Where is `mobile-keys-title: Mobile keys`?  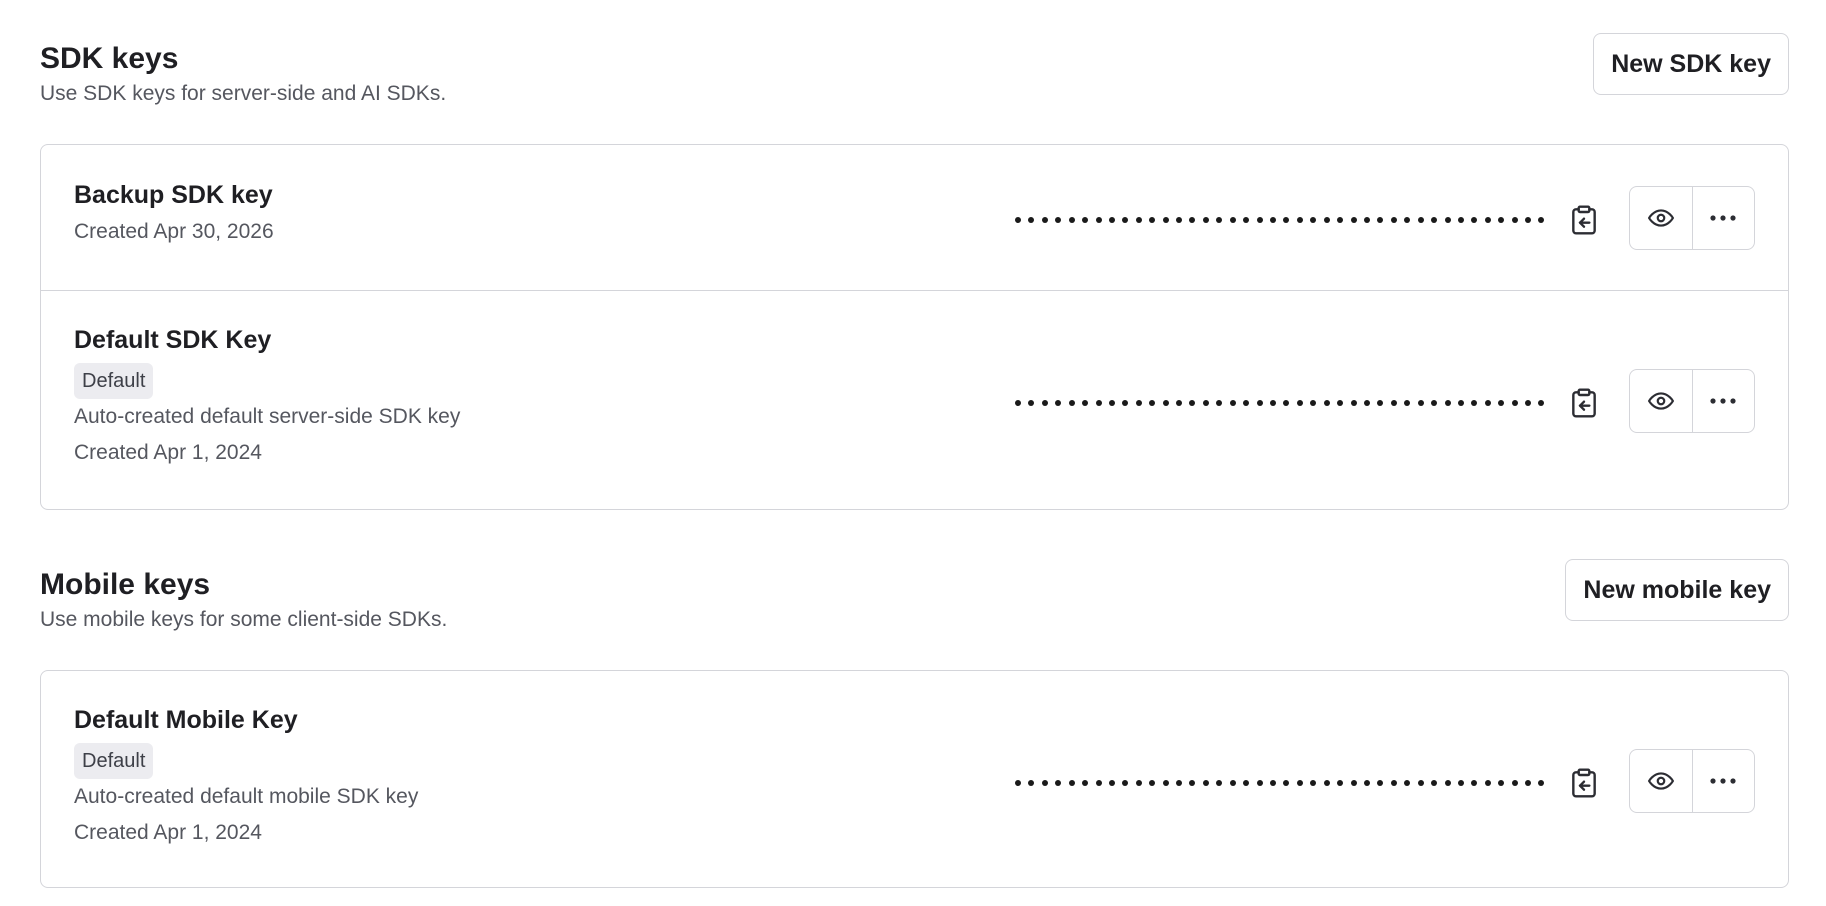
mobile-keys-title: Mobile keys is located at coordinates (125, 584).